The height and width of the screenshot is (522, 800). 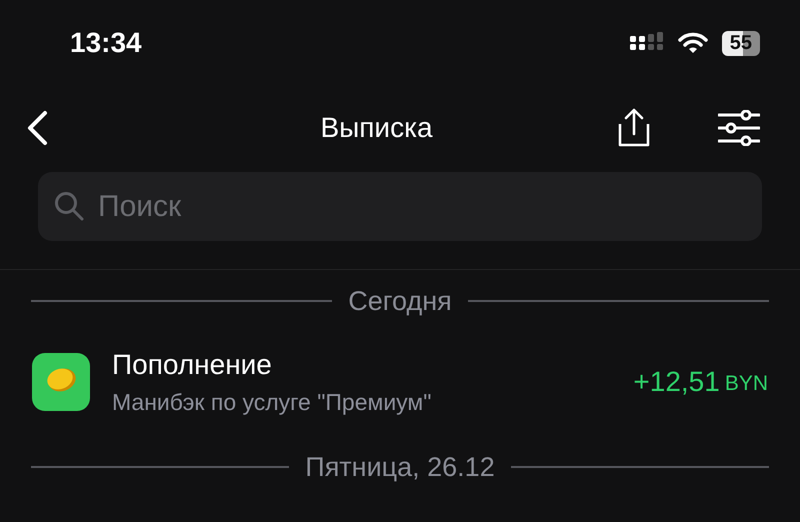 What do you see at coordinates (400, 467) in the screenshot?
I see `section-date: Пятница, 26.12` at bounding box center [400, 467].